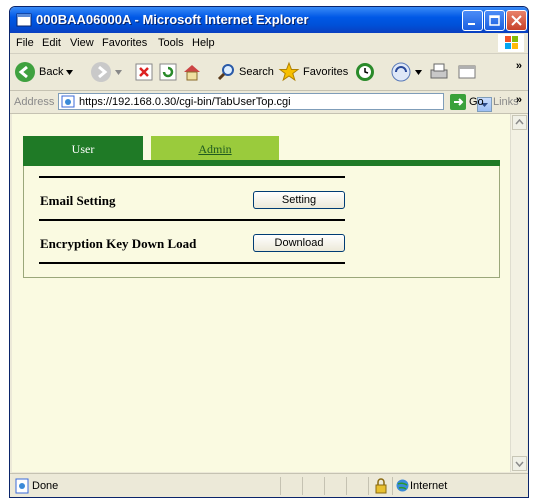  I want to click on status-text: Done, so click(45, 486).